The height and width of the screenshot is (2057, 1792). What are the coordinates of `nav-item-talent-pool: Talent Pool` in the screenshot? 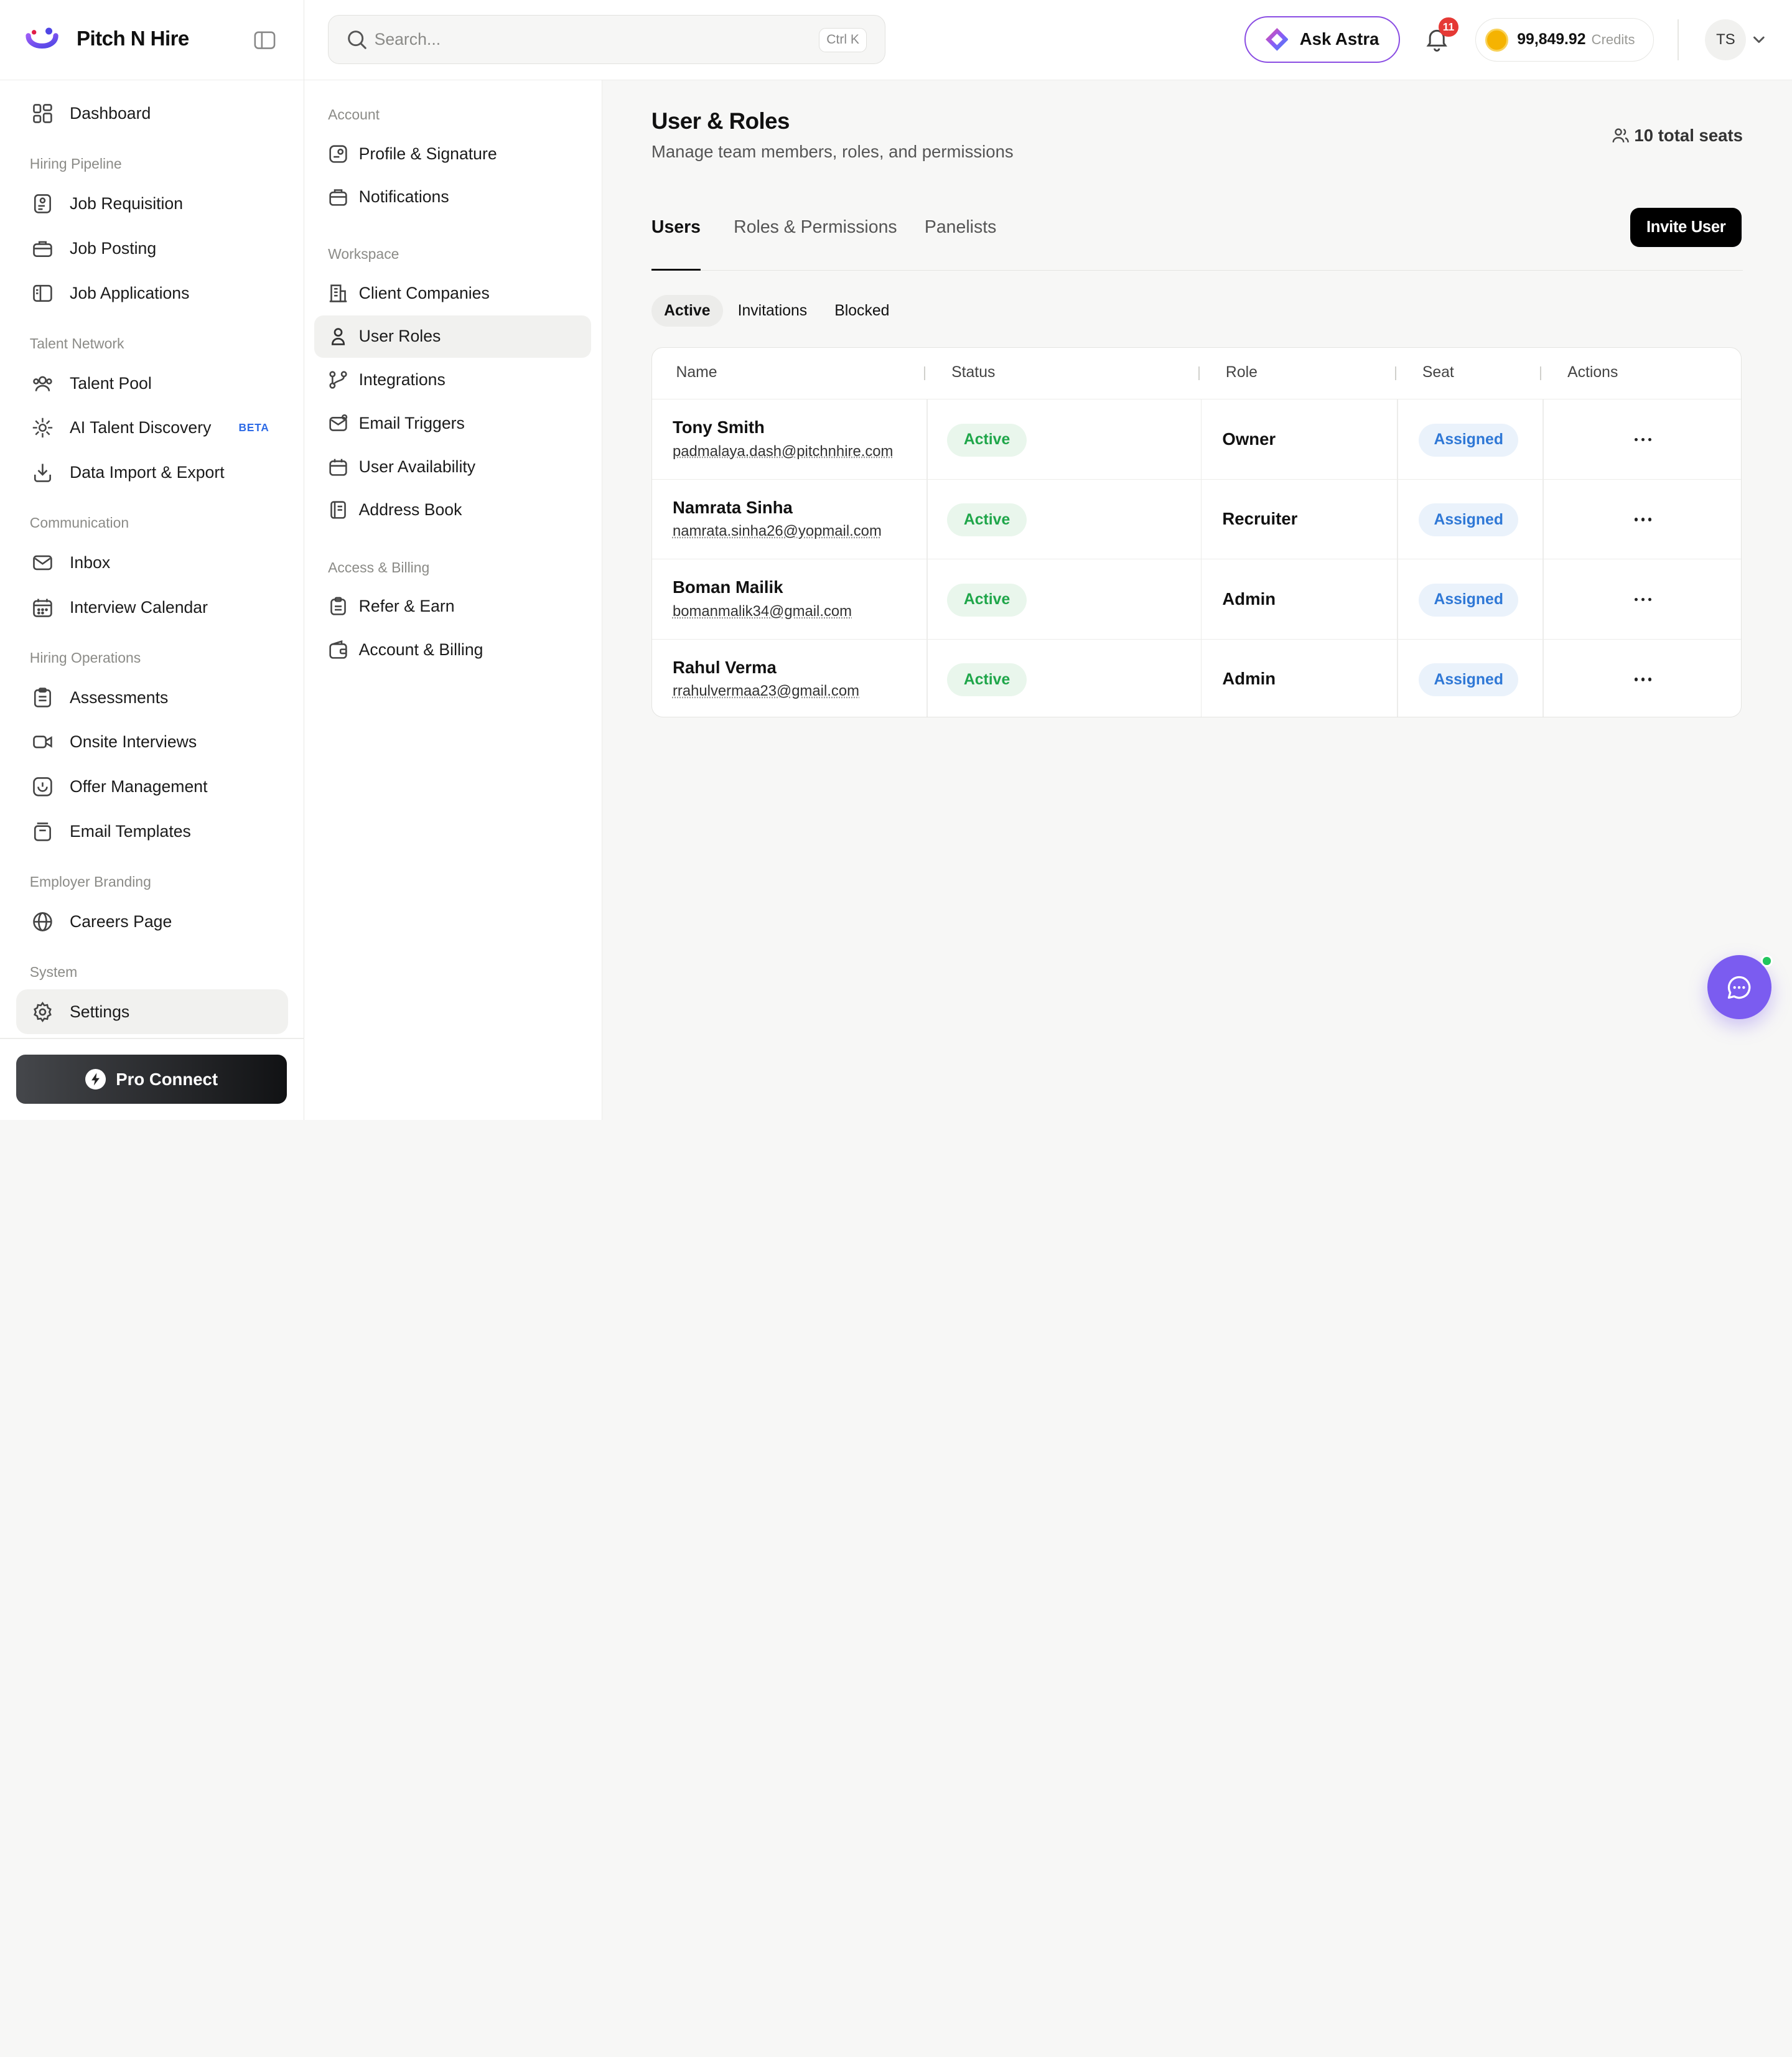 It's located at (152, 383).